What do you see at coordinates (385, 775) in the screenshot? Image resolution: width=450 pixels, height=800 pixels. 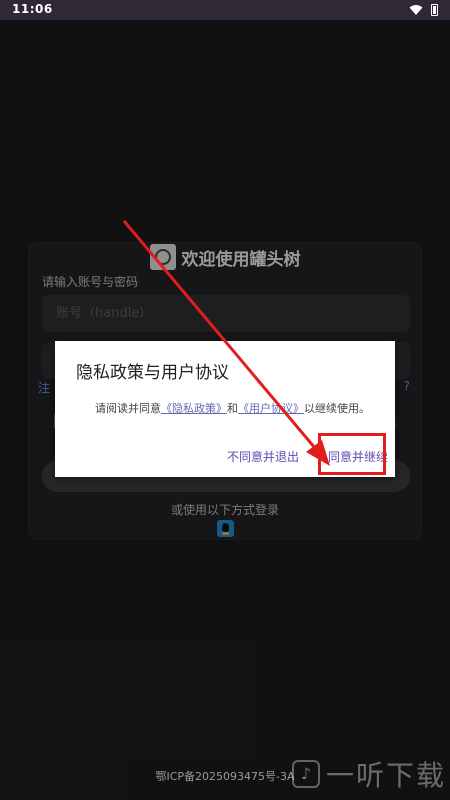 I see `watermark-text: 一听下载` at bounding box center [385, 775].